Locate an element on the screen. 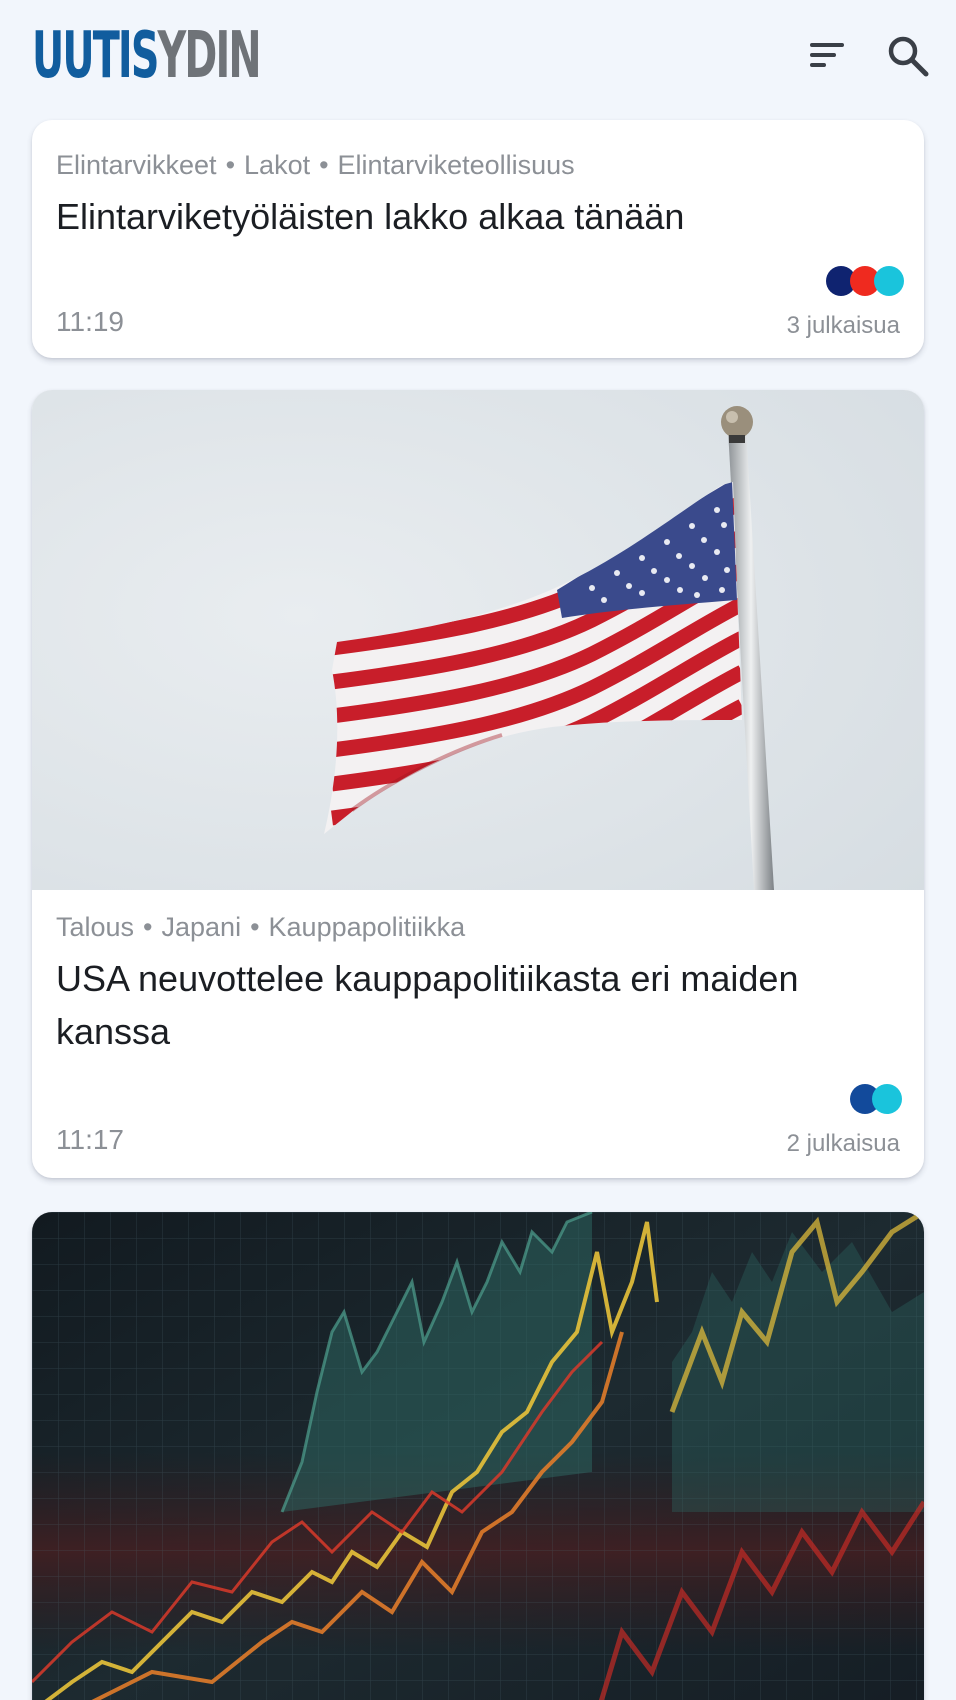 Image resolution: width=956 pixels, height=1700 pixels. search-button is located at coordinates (908, 56).